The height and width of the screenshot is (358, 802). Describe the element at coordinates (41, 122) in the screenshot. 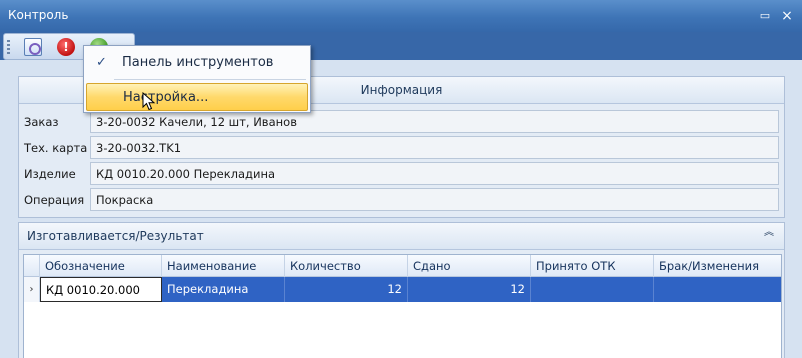

I see `order-label: Заказ` at that location.